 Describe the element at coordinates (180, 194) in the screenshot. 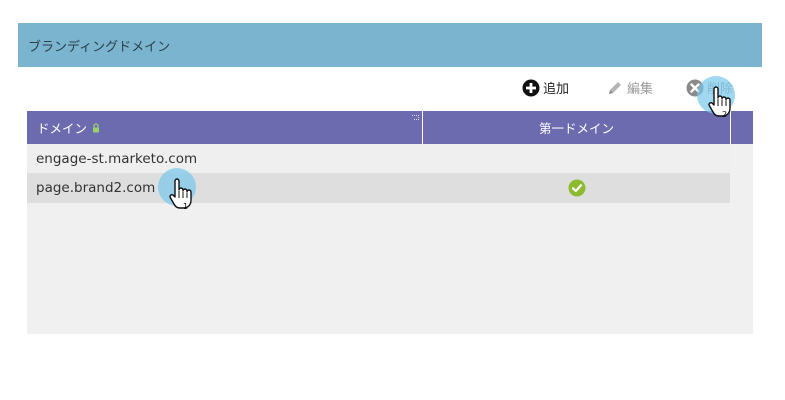

I see `hand-cursor-icon: 1` at that location.